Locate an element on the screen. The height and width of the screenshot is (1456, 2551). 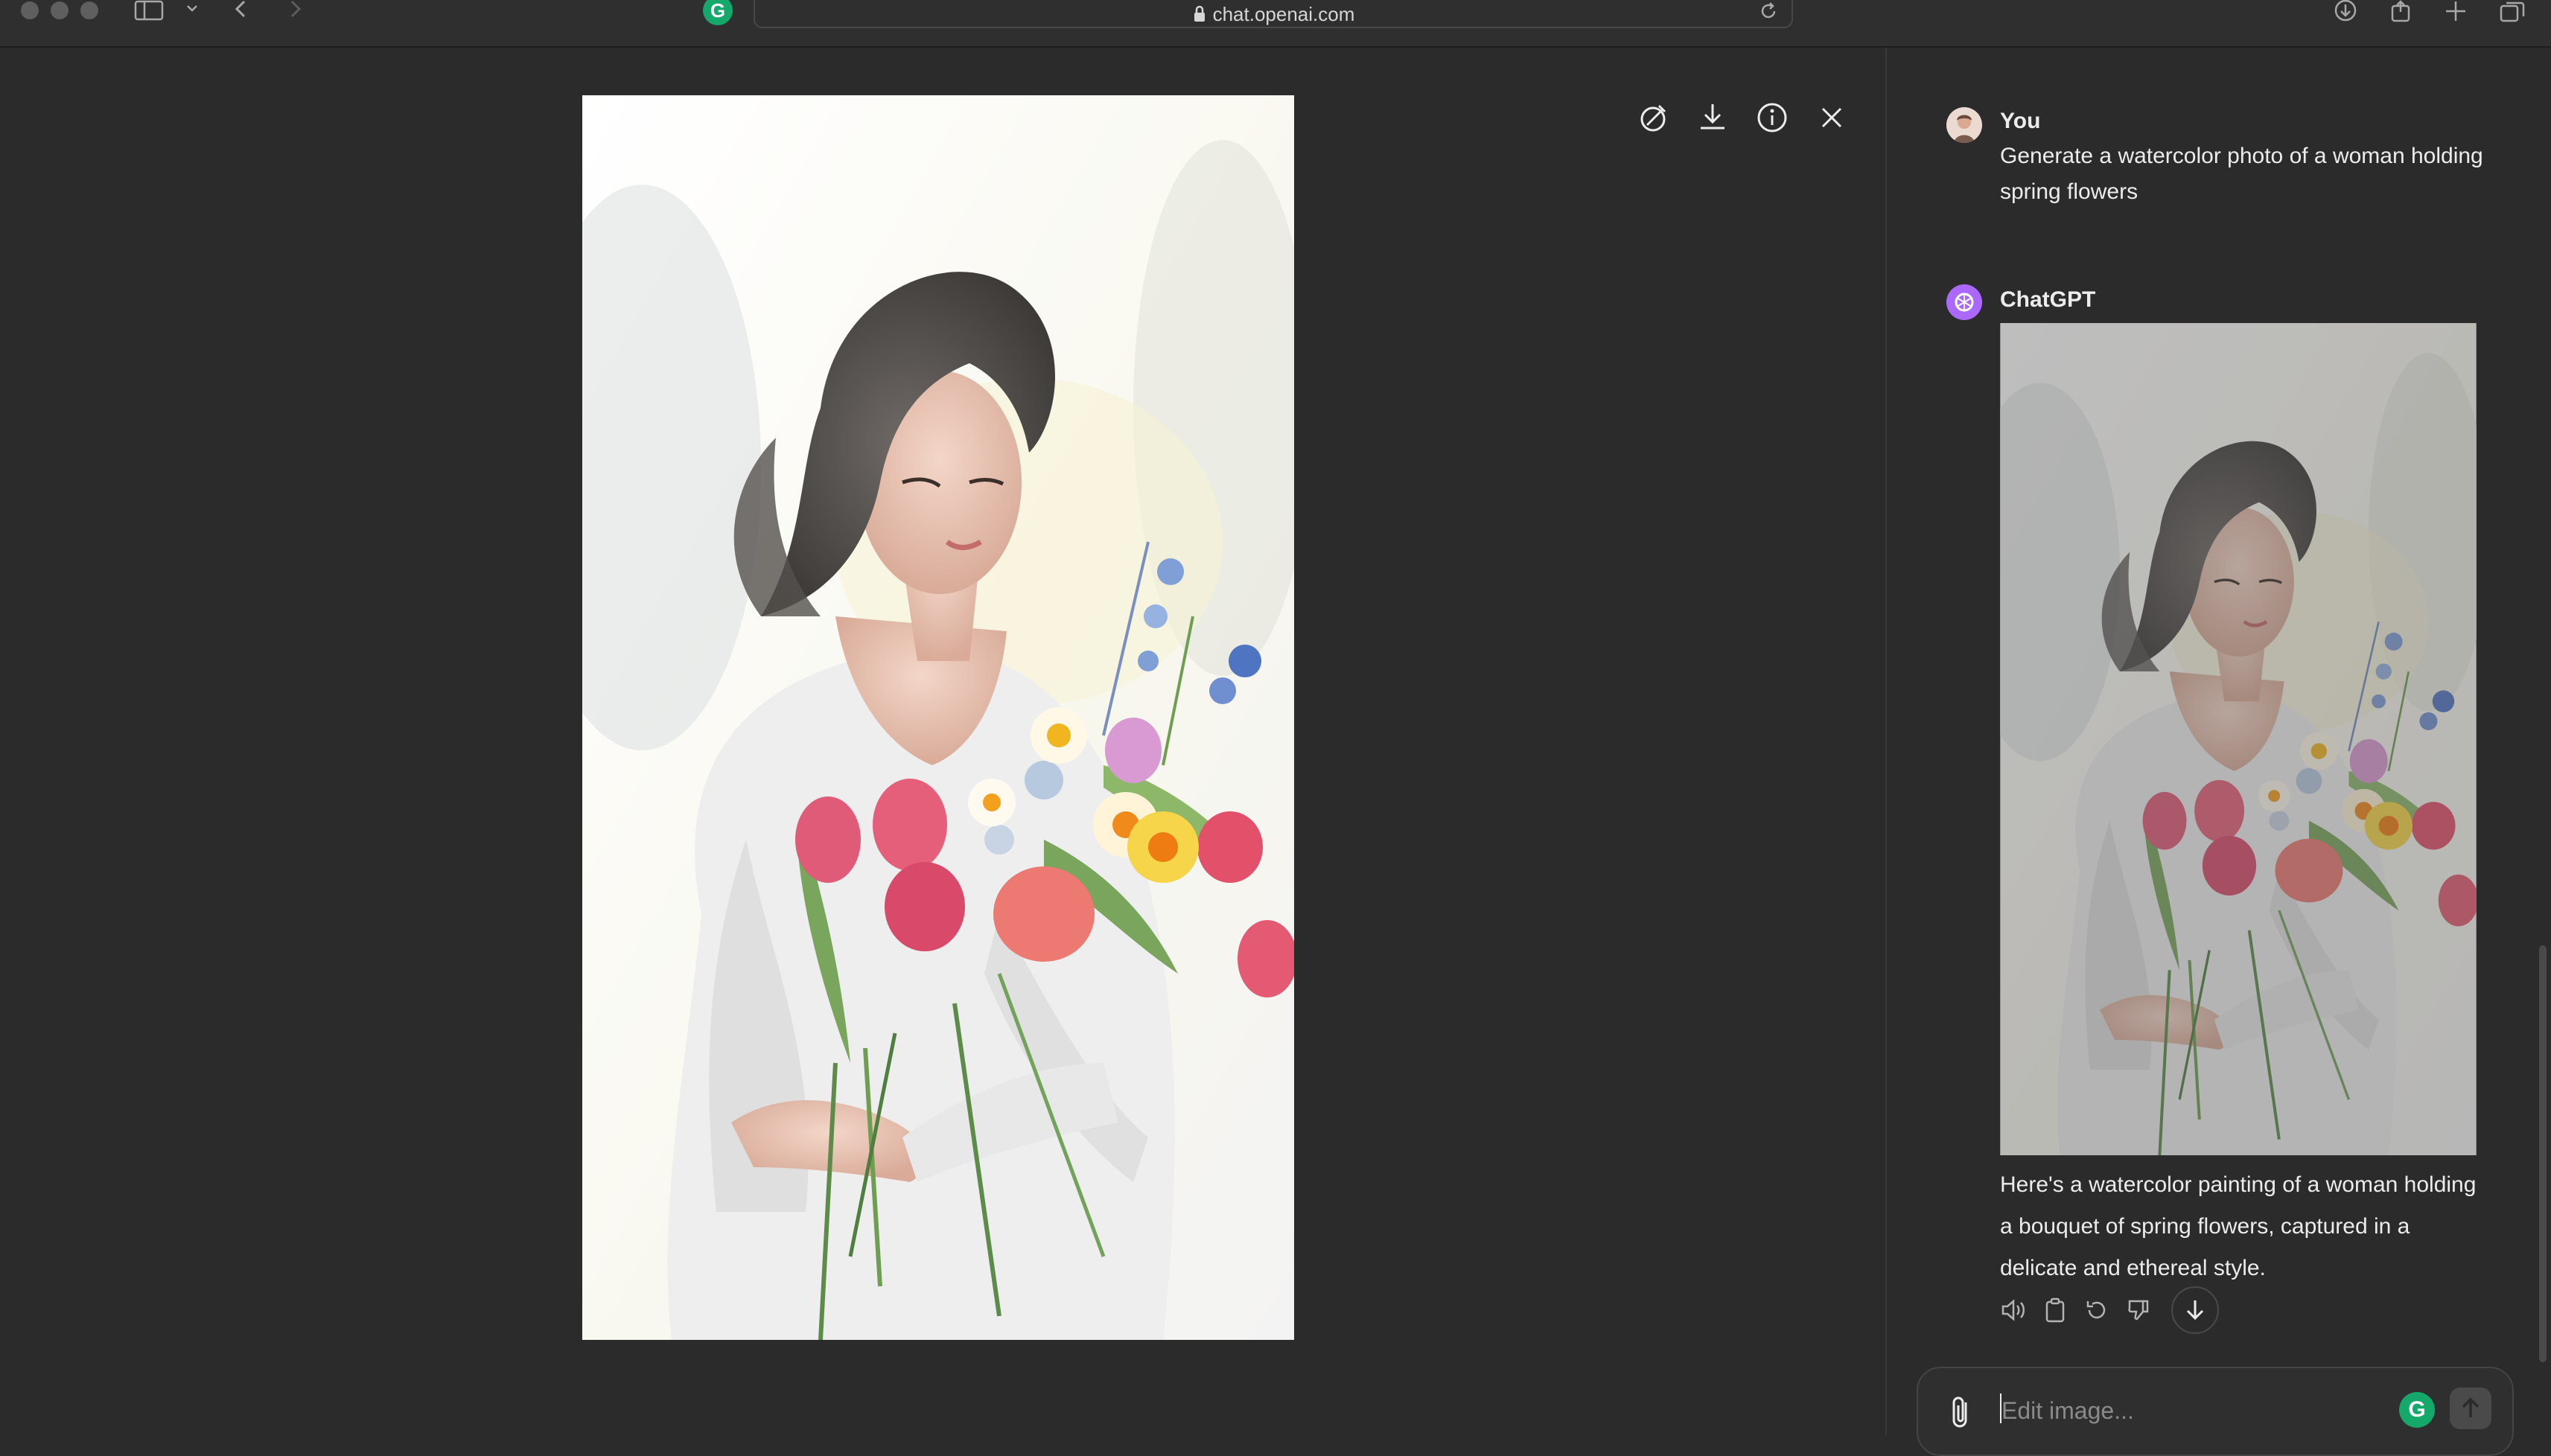
copy-icon is located at coordinates (2055, 1310).